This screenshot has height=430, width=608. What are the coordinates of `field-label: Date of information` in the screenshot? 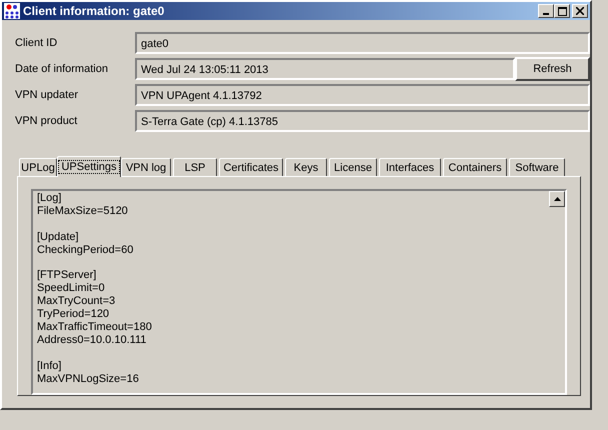 It's located at (62, 69).